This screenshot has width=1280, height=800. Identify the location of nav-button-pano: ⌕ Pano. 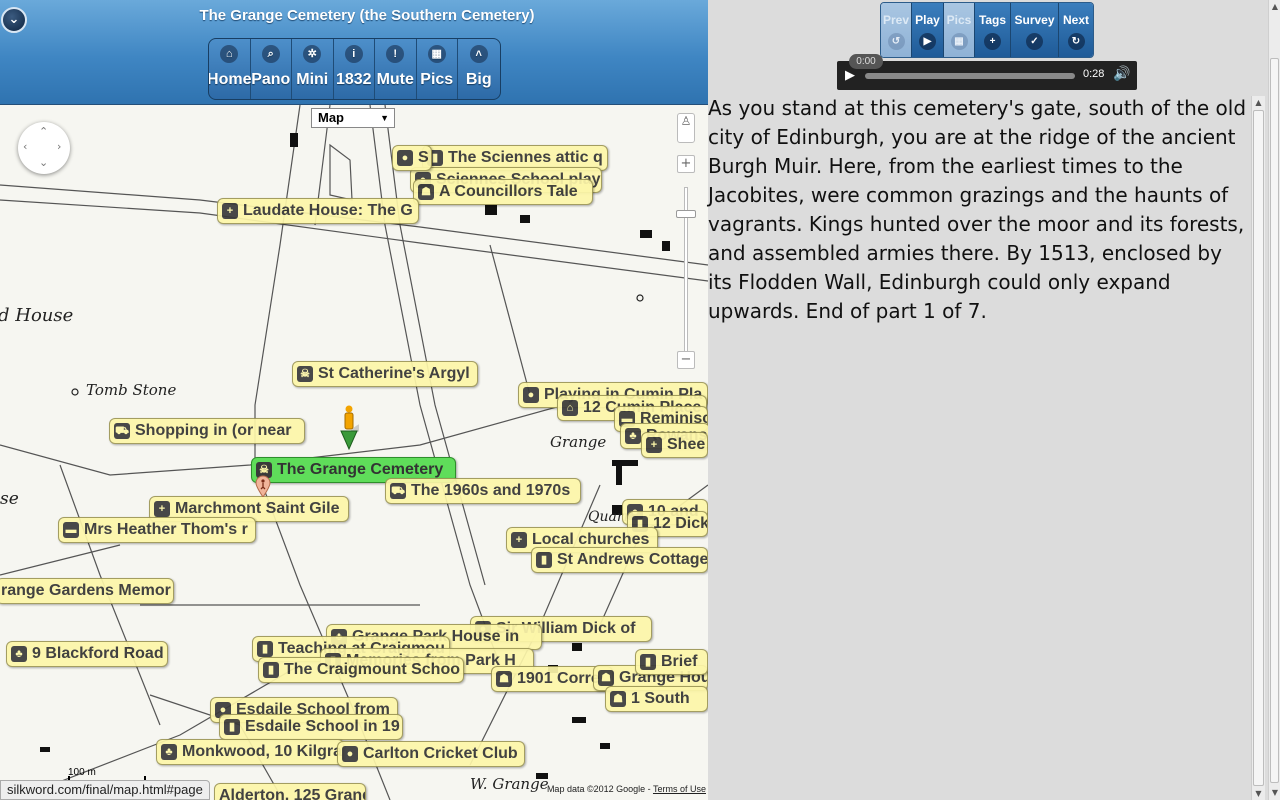
(271, 69).